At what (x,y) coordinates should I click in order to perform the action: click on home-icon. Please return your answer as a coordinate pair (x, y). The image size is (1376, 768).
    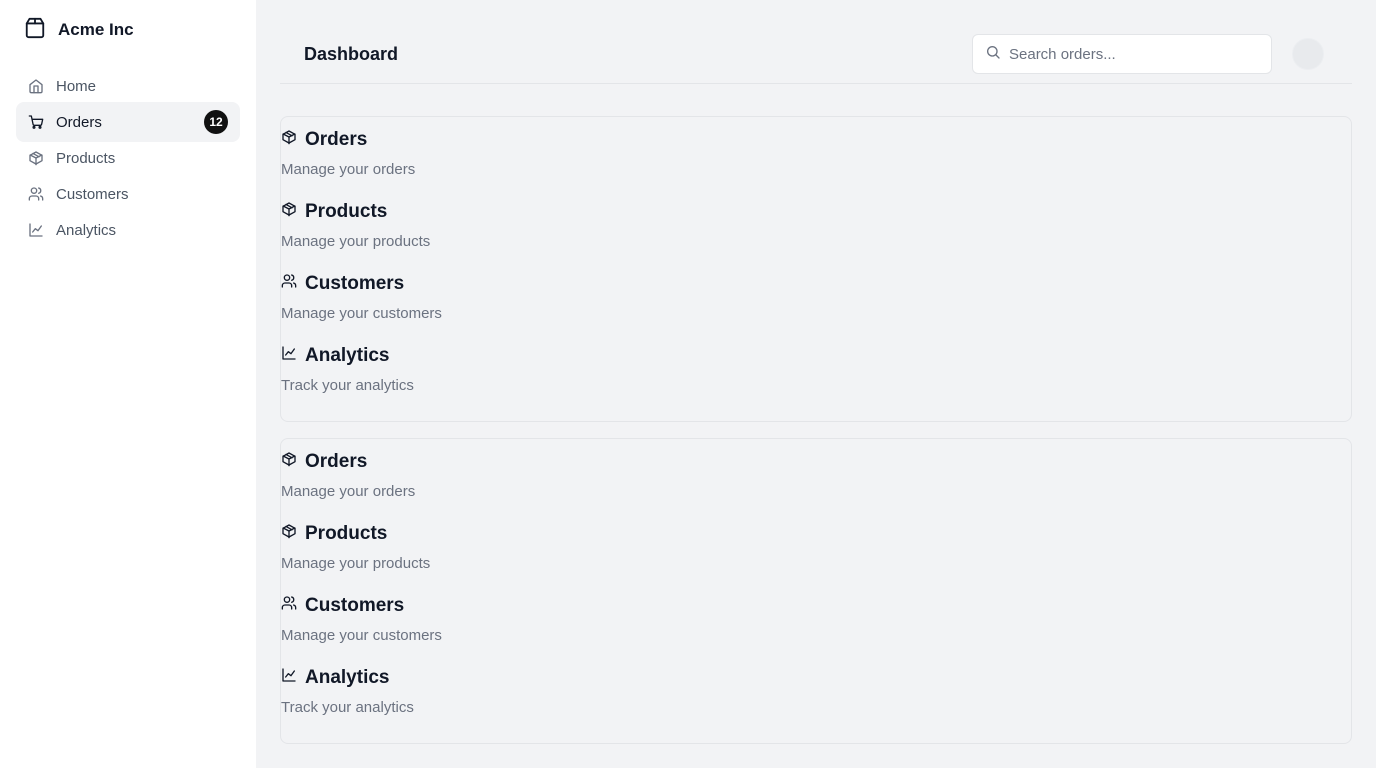
    Looking at the image, I should click on (36, 86).